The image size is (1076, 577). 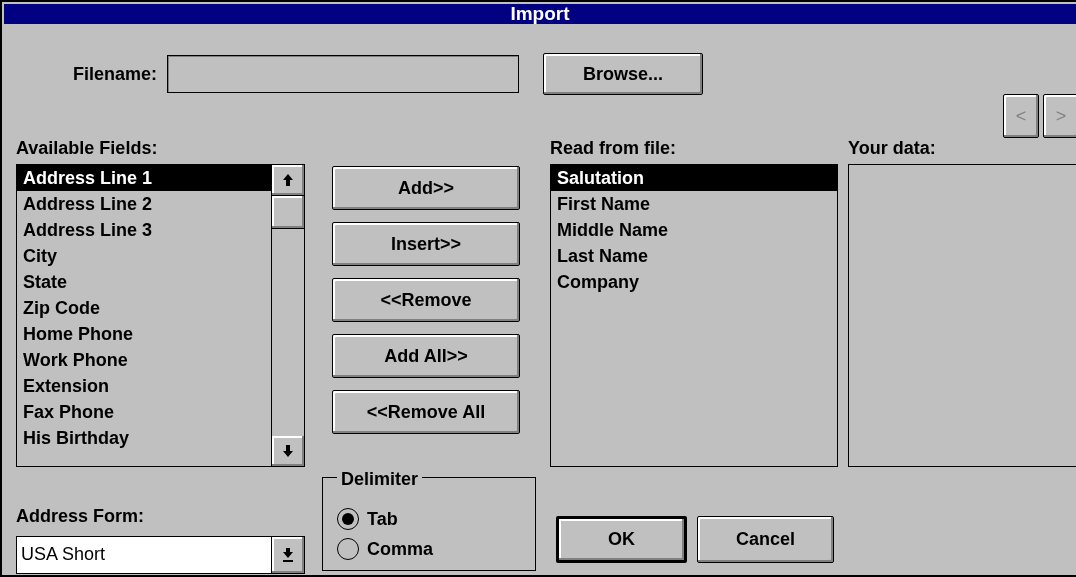 I want to click on address-form-label: Address Form:, so click(x=81, y=516).